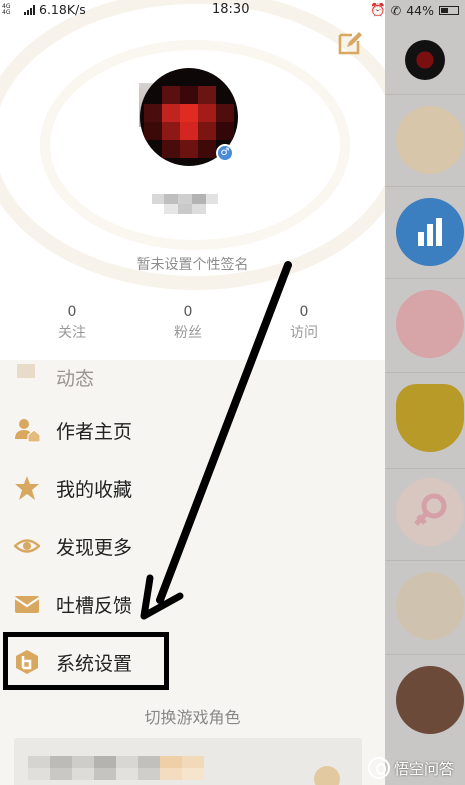 This screenshot has width=465, height=785. Describe the element at coordinates (424, 768) in the screenshot. I see `watermark-text: 悟空问答` at that location.